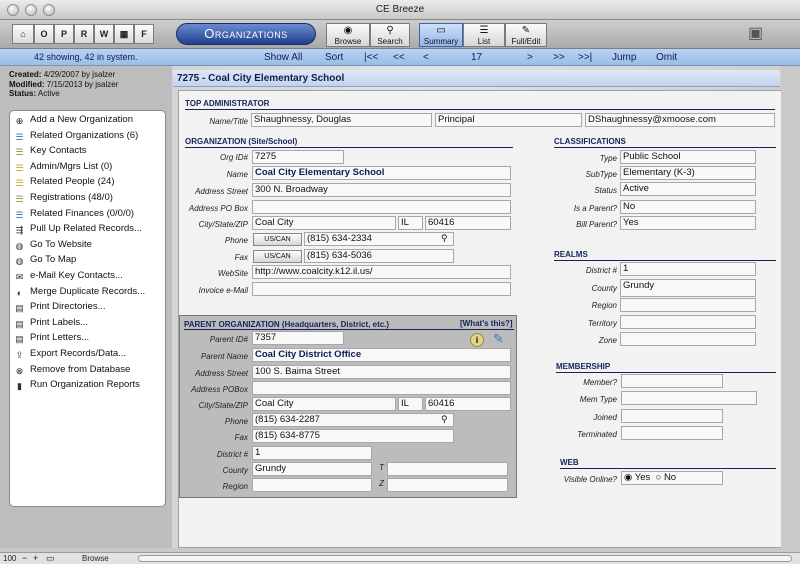 This screenshot has width=800, height=564. What do you see at coordinates (23, 34) in the screenshot?
I see `home-button: ⌂` at bounding box center [23, 34].